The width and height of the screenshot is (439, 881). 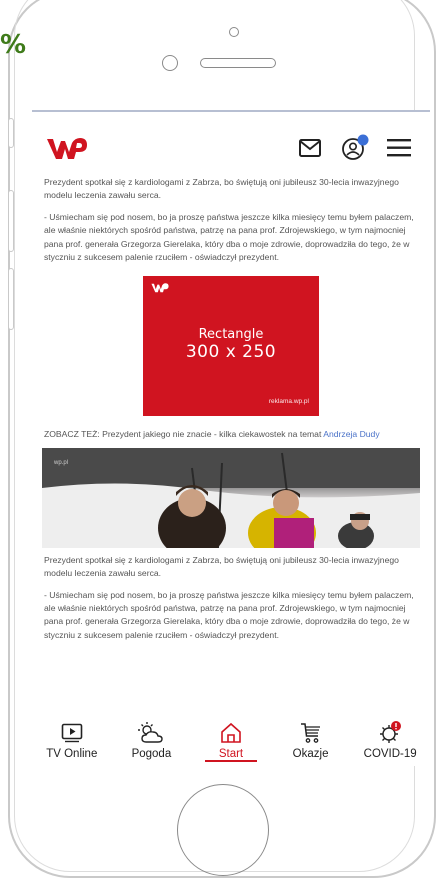 I want to click on ad-title: Rectangle, so click(x=231, y=335).